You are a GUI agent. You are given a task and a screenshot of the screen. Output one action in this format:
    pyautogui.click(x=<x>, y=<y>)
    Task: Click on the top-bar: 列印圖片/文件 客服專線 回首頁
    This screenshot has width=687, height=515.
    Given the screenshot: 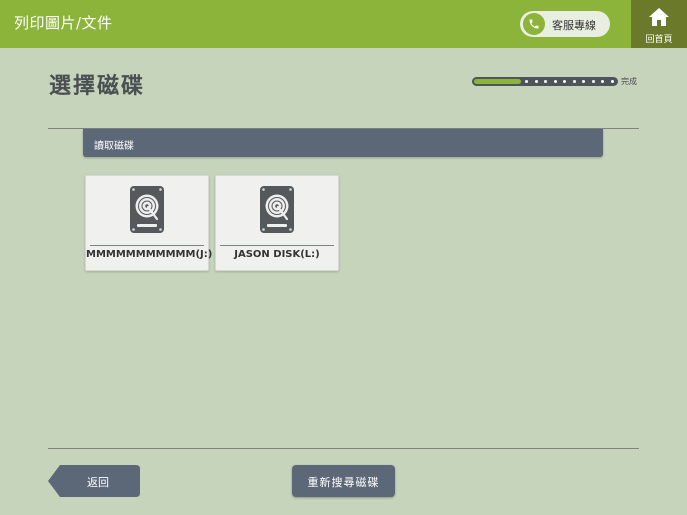 What is the action you would take?
    pyautogui.click(x=343, y=24)
    